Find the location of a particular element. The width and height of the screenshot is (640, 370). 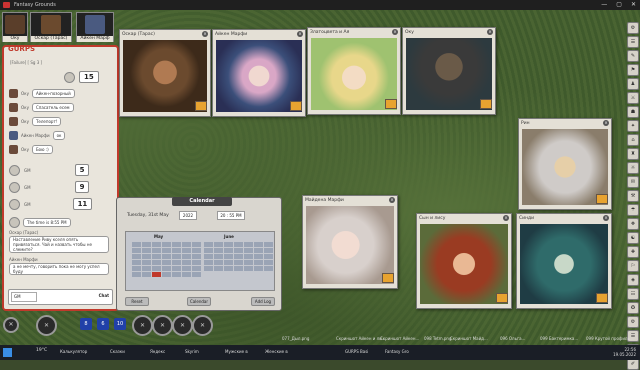

portrait-window: Оскар (Тарас) × is located at coordinates (165, 73).